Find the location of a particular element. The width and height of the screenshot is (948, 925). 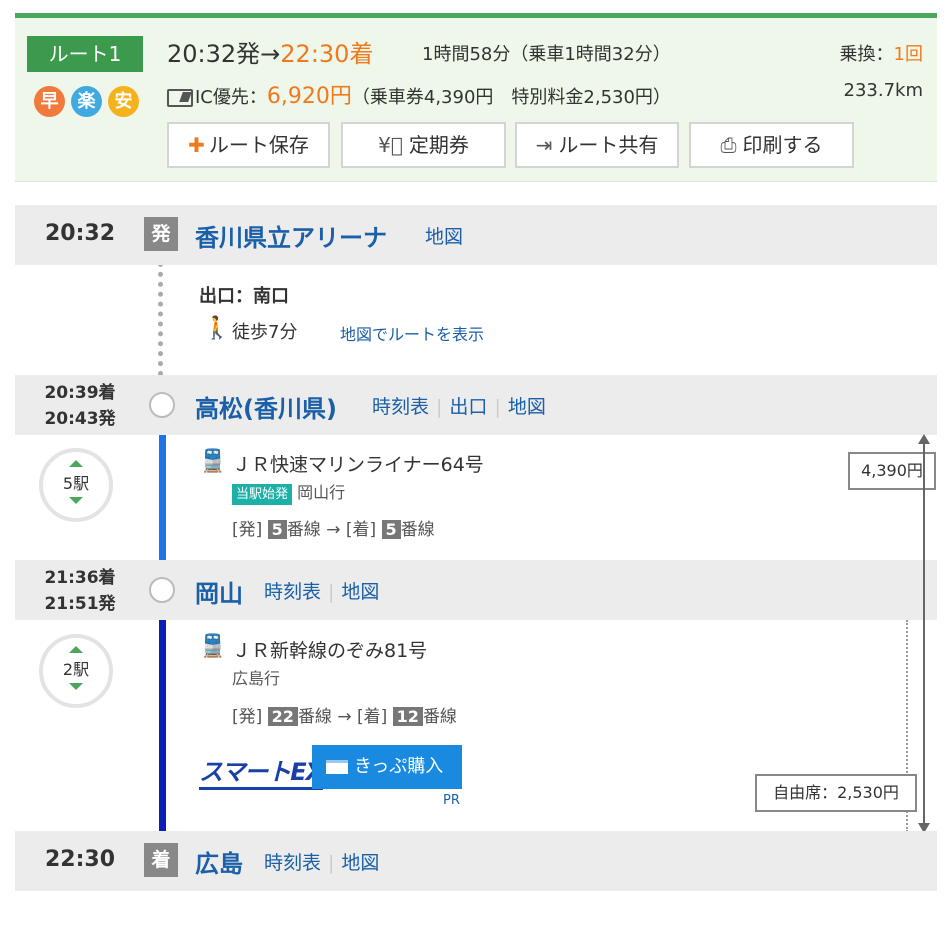

ic-price: 6,920円 is located at coordinates (309, 96).